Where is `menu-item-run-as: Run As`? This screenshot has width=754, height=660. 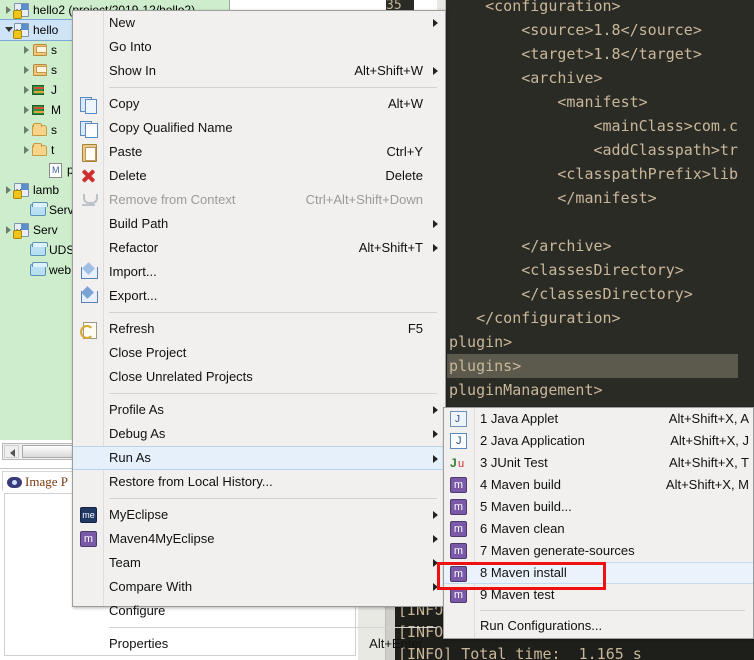
menu-item-run-as: Run As is located at coordinates (259, 458).